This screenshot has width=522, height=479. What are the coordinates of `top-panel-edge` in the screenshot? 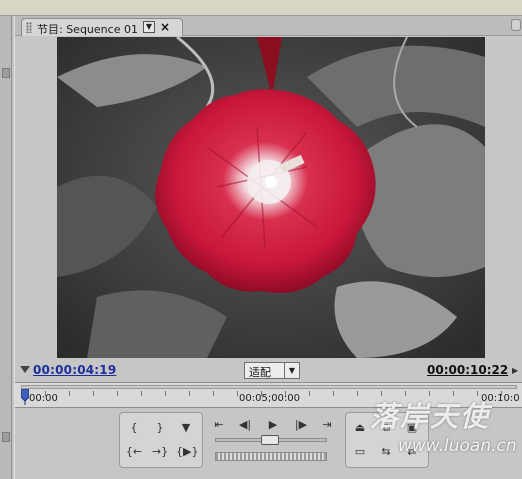 It's located at (261, 8).